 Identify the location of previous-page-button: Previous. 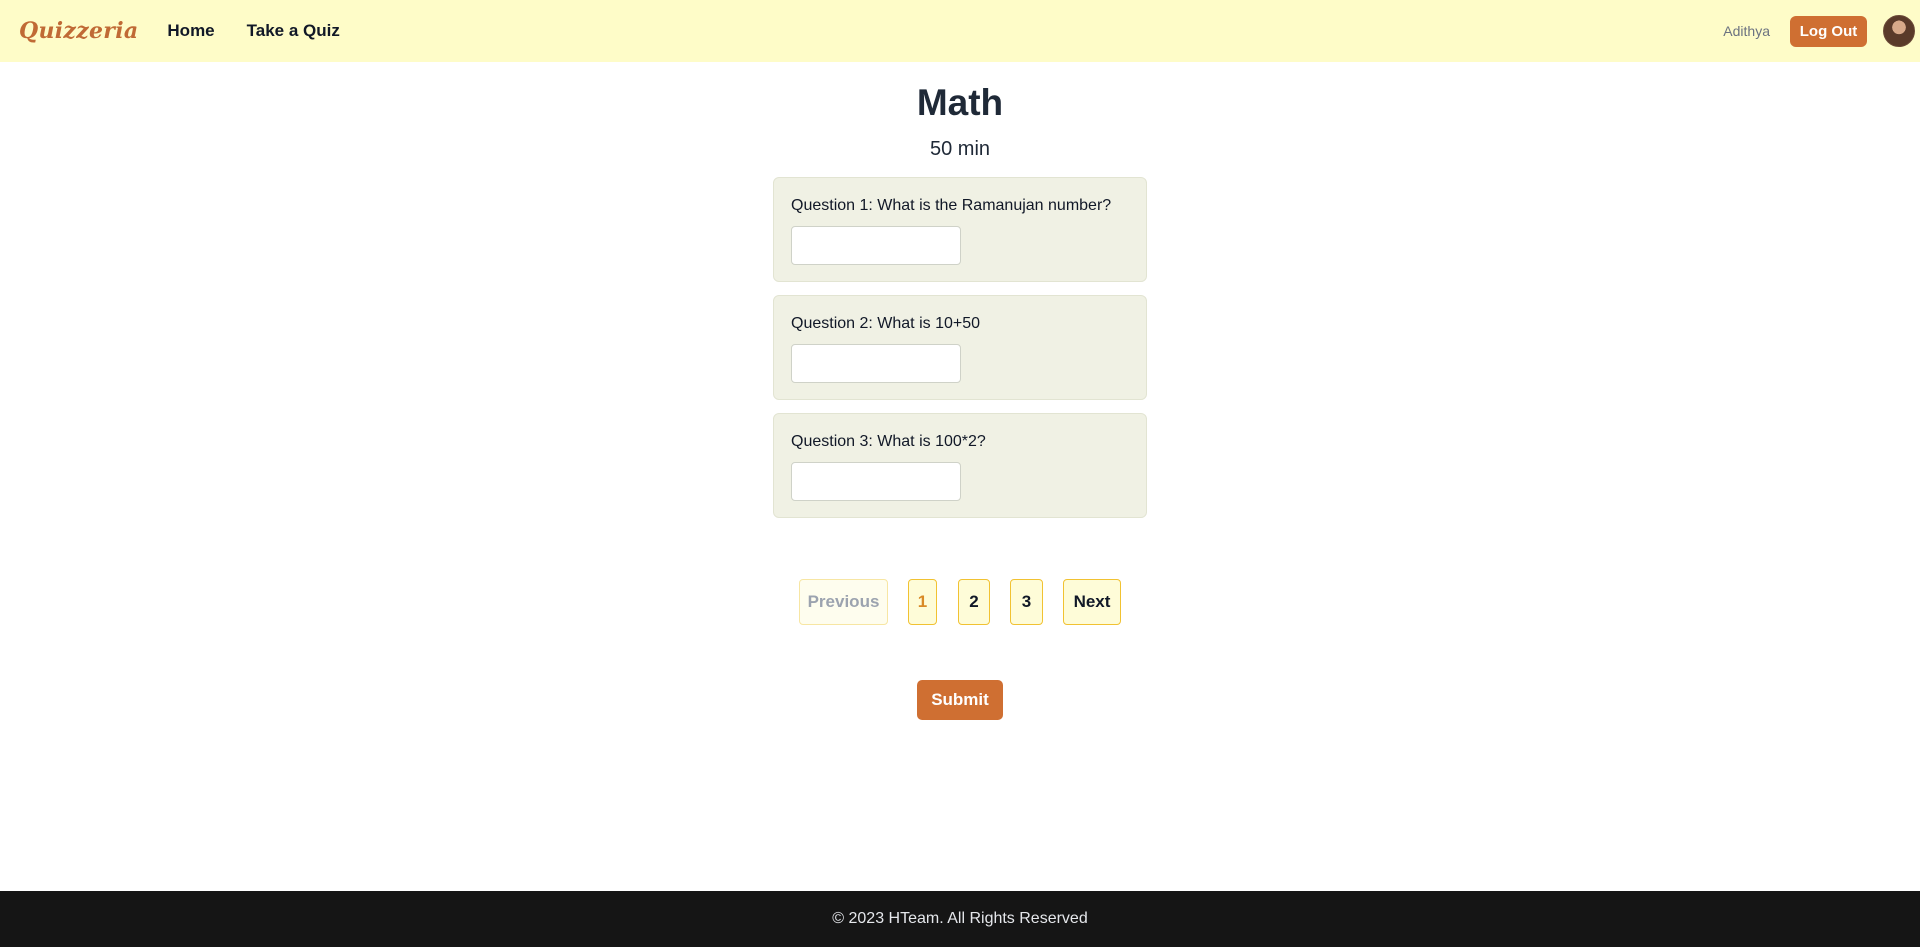
(843, 602).